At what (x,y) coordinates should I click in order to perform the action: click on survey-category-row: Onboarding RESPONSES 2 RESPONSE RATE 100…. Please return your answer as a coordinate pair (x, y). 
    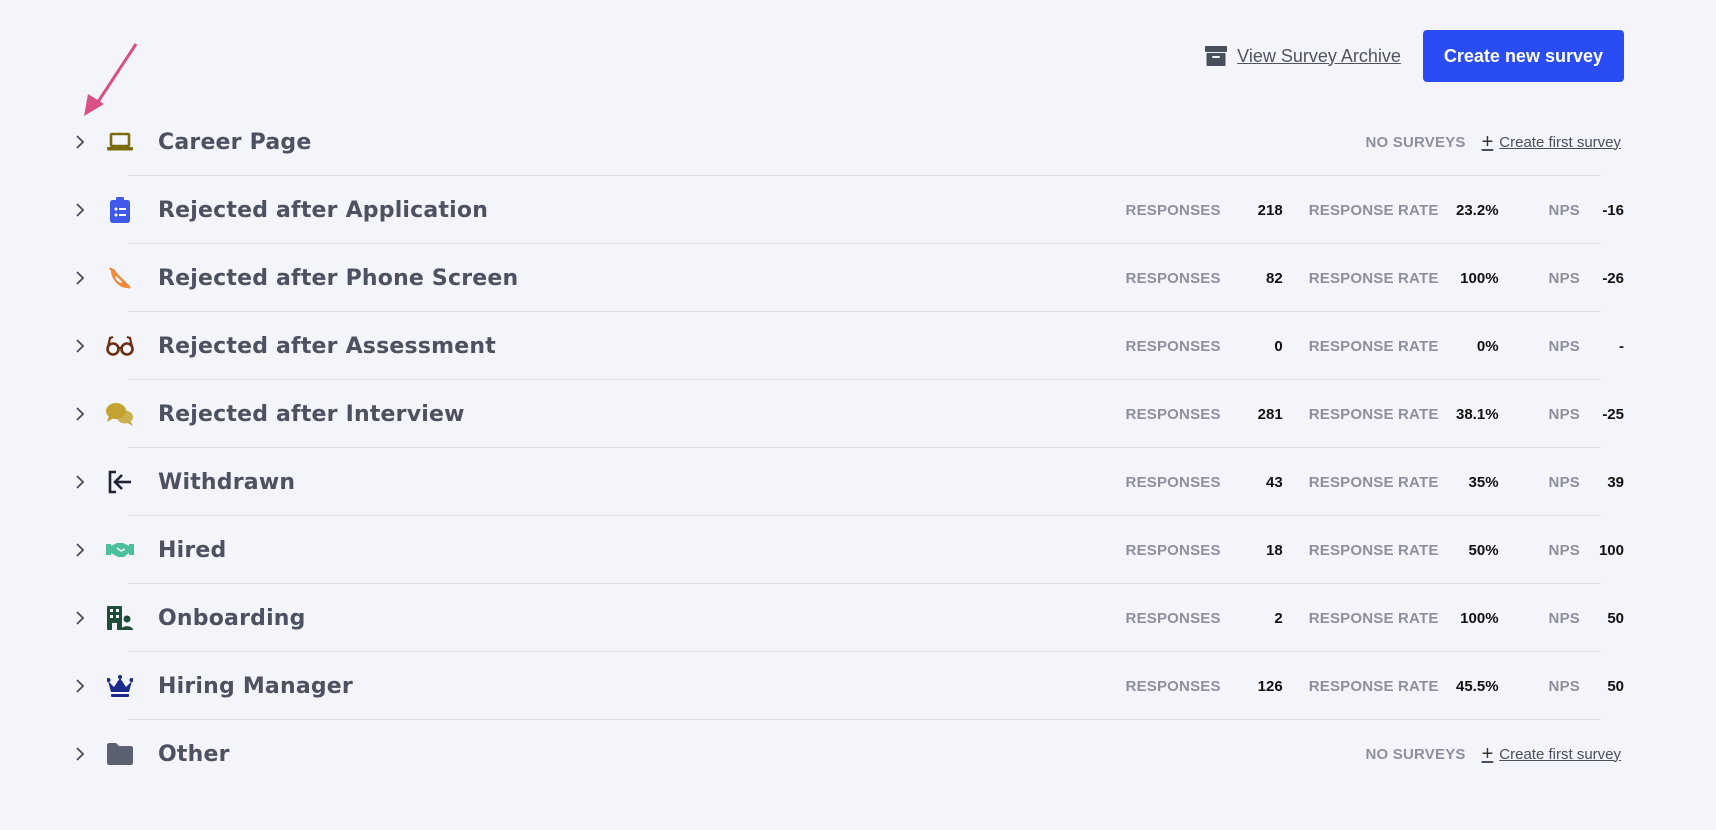
    Looking at the image, I should click on (846, 618).